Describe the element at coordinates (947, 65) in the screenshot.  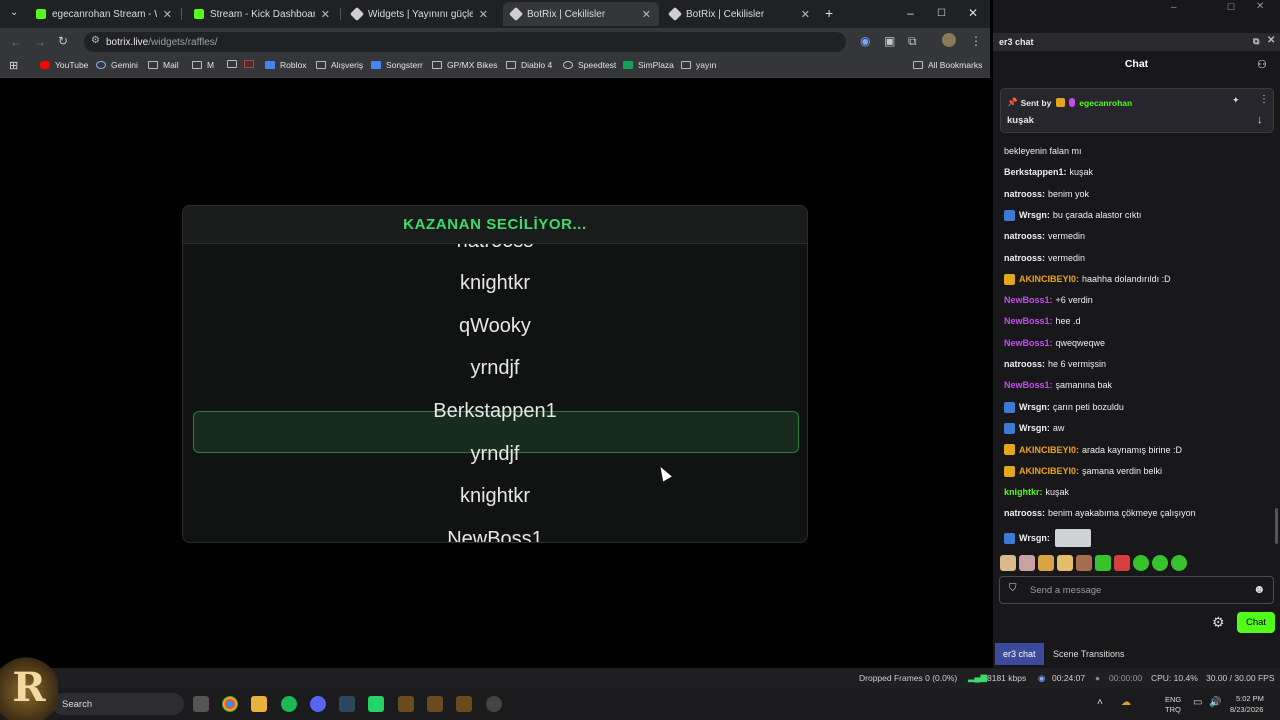
I see `all-bookmarks: All Bookmarks` at that location.